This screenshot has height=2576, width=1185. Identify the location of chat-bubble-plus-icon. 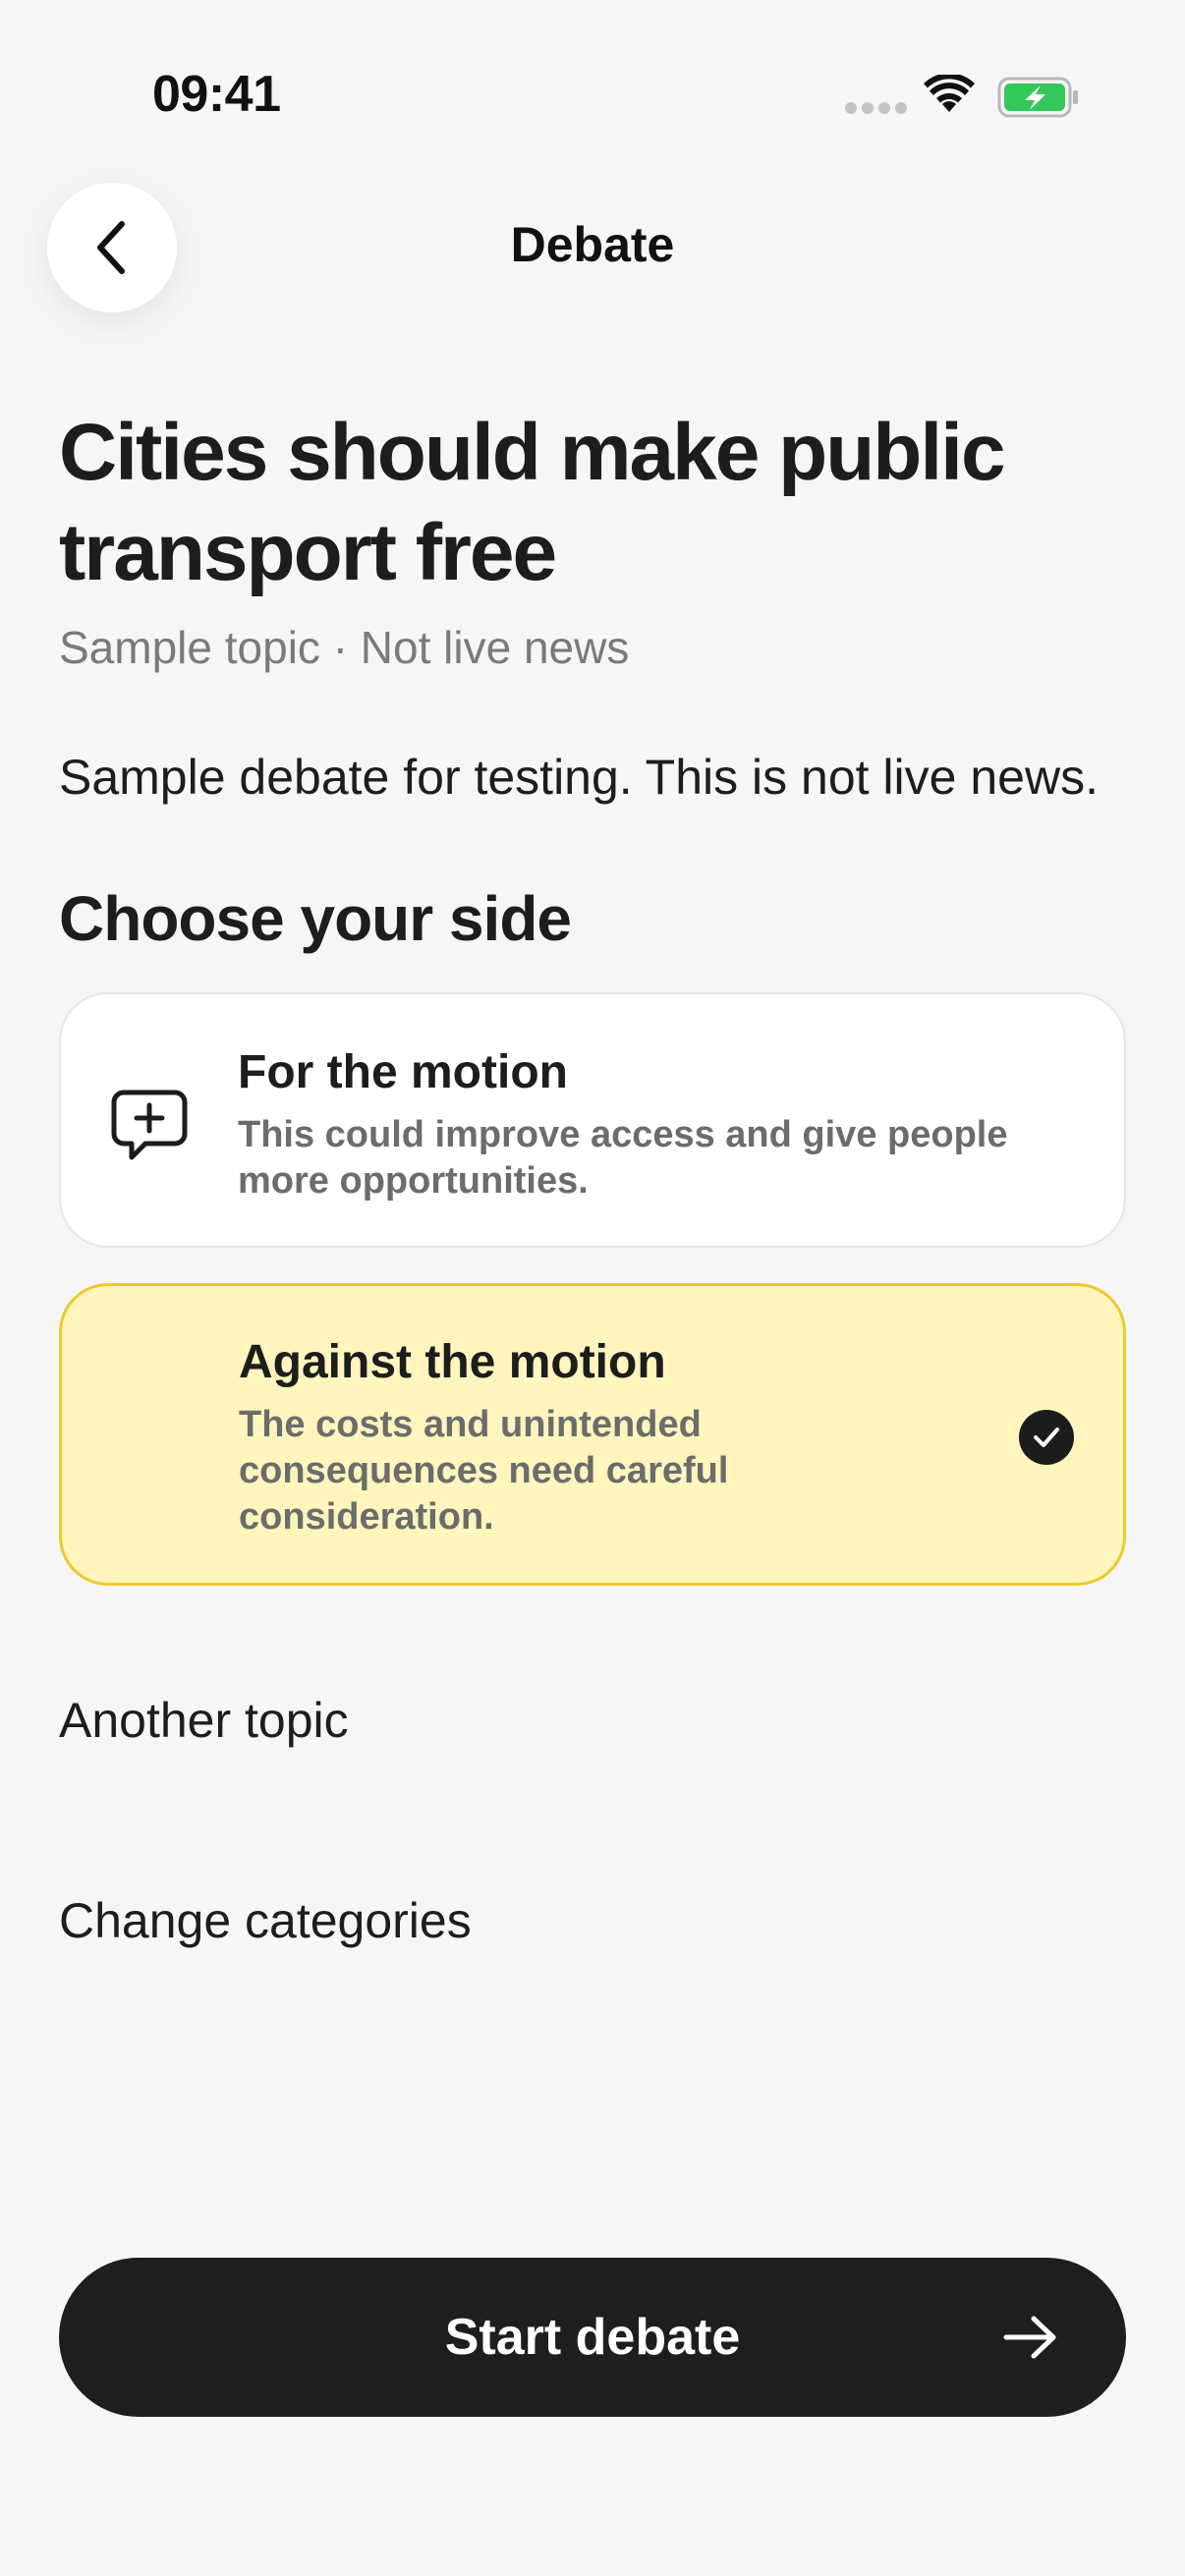
(150, 1125).